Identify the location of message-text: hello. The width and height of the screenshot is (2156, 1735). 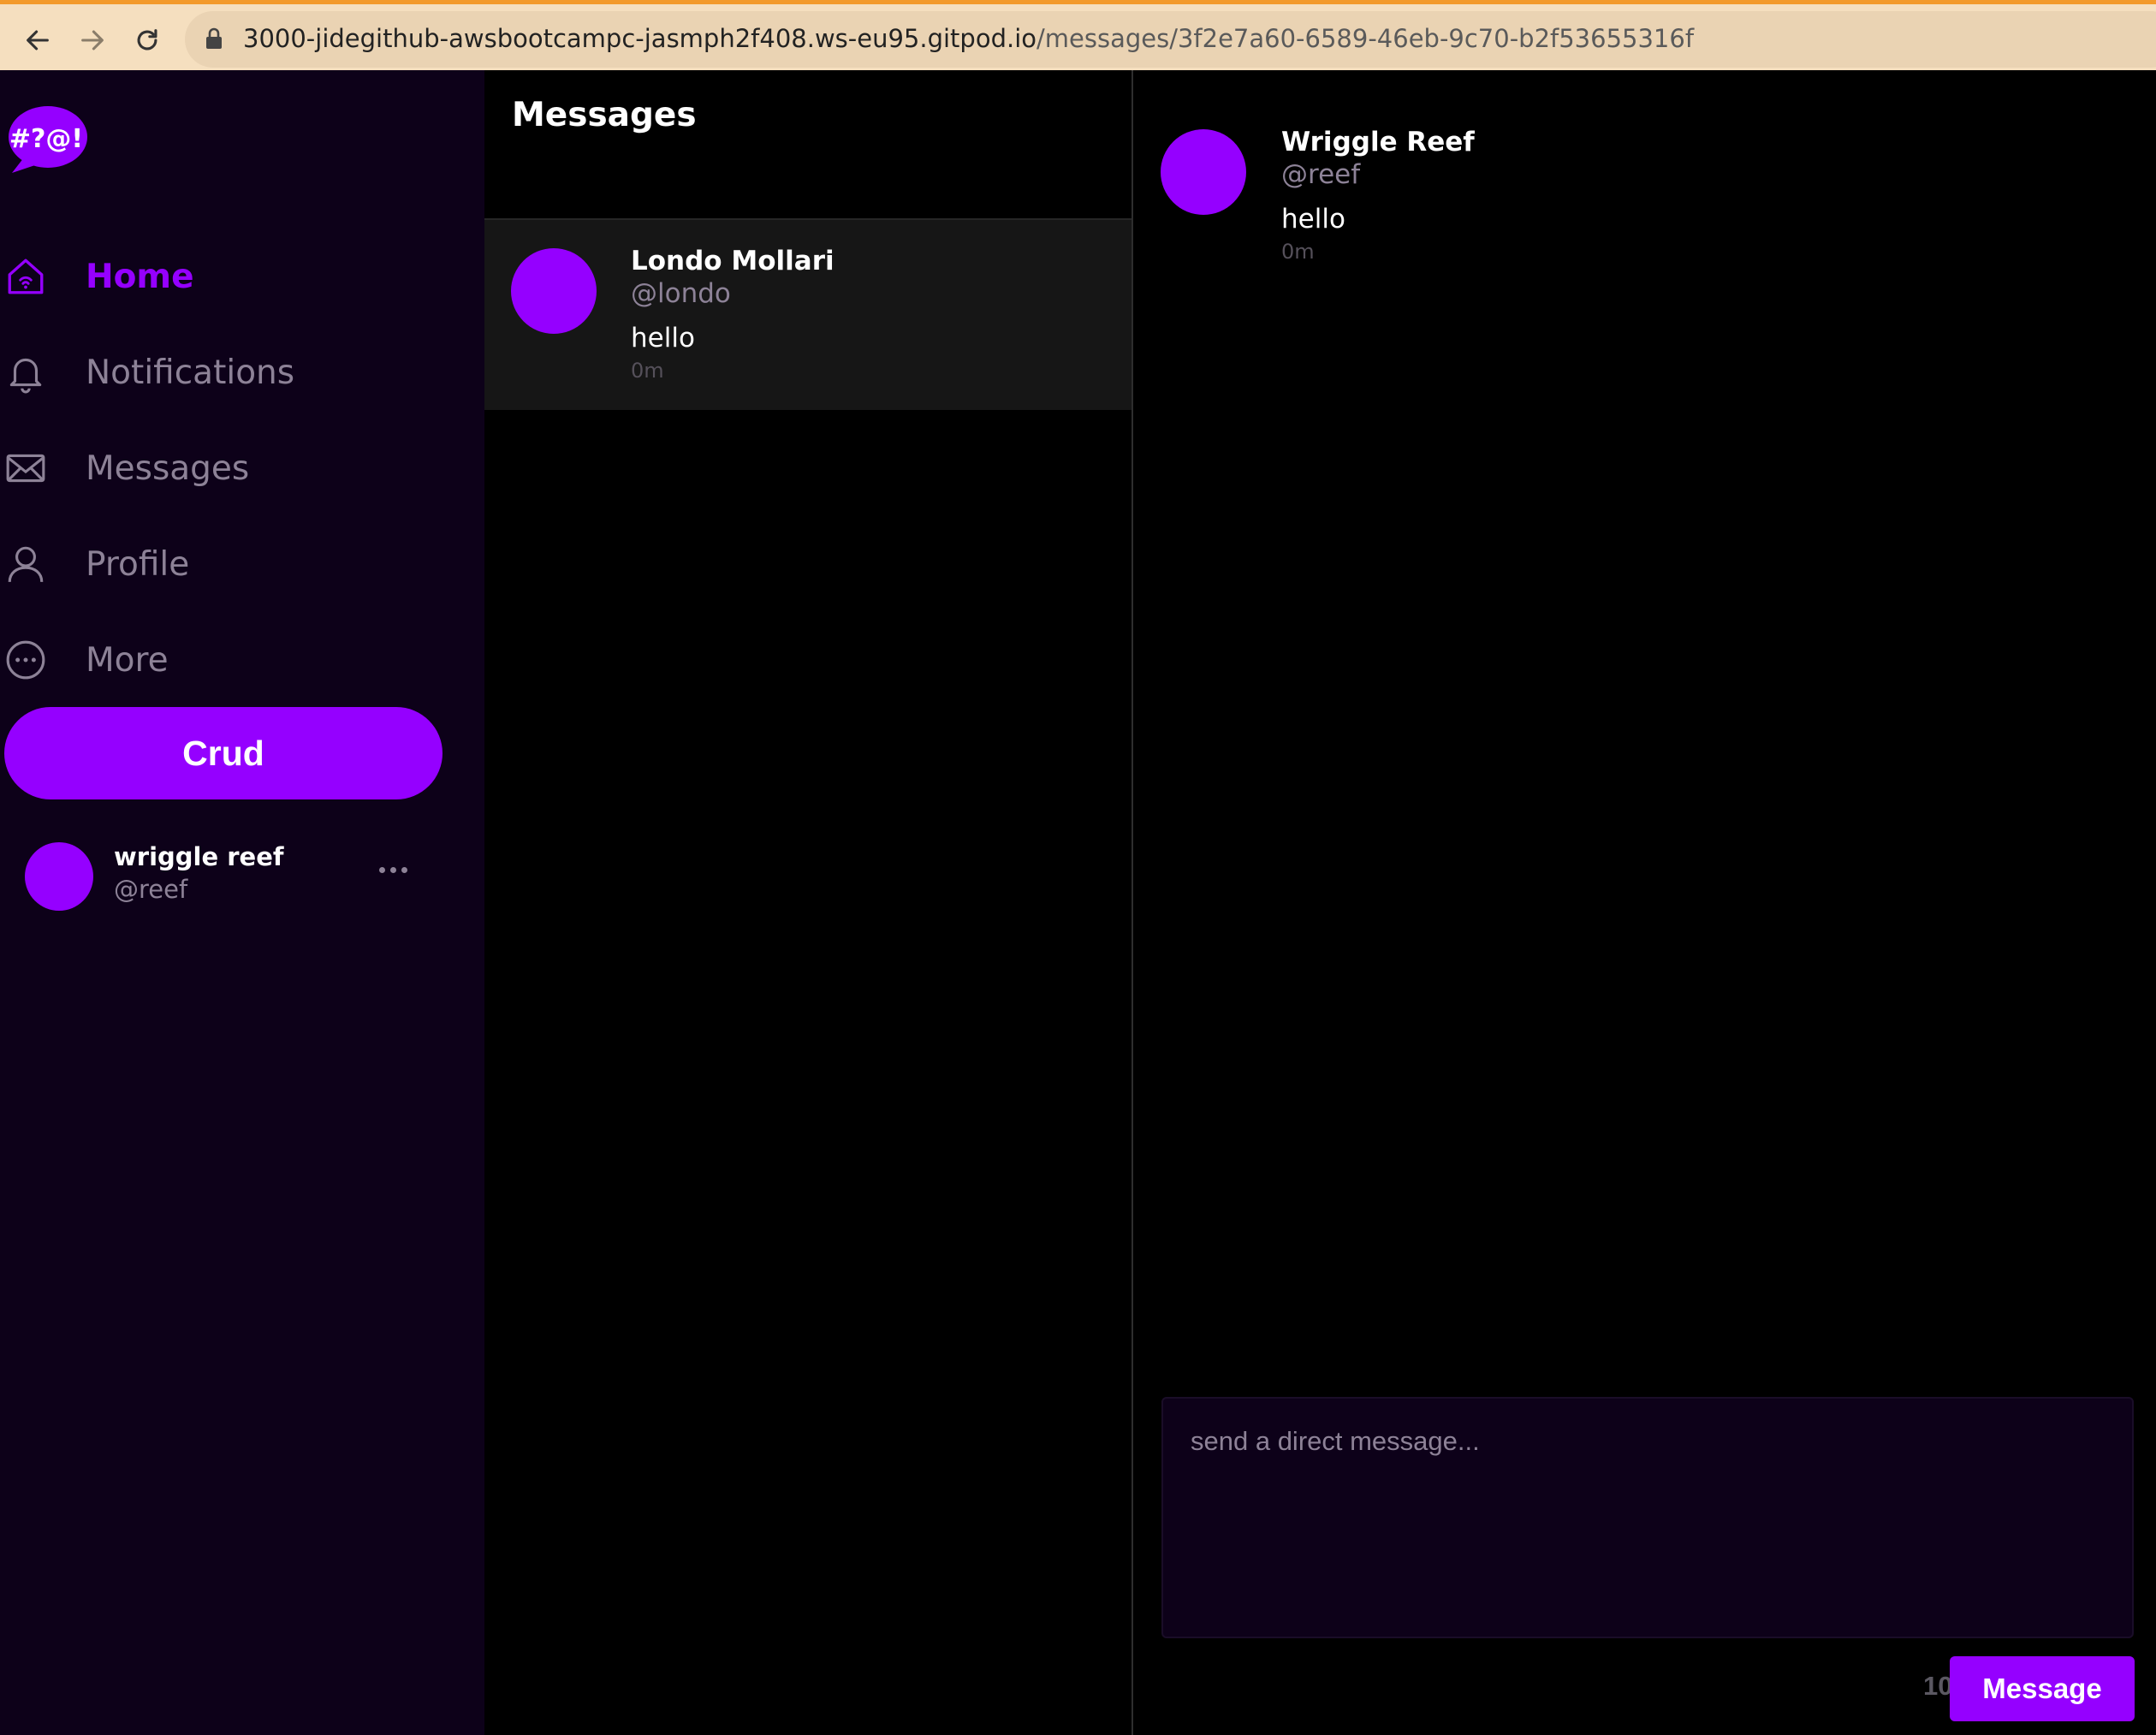
(1313, 220).